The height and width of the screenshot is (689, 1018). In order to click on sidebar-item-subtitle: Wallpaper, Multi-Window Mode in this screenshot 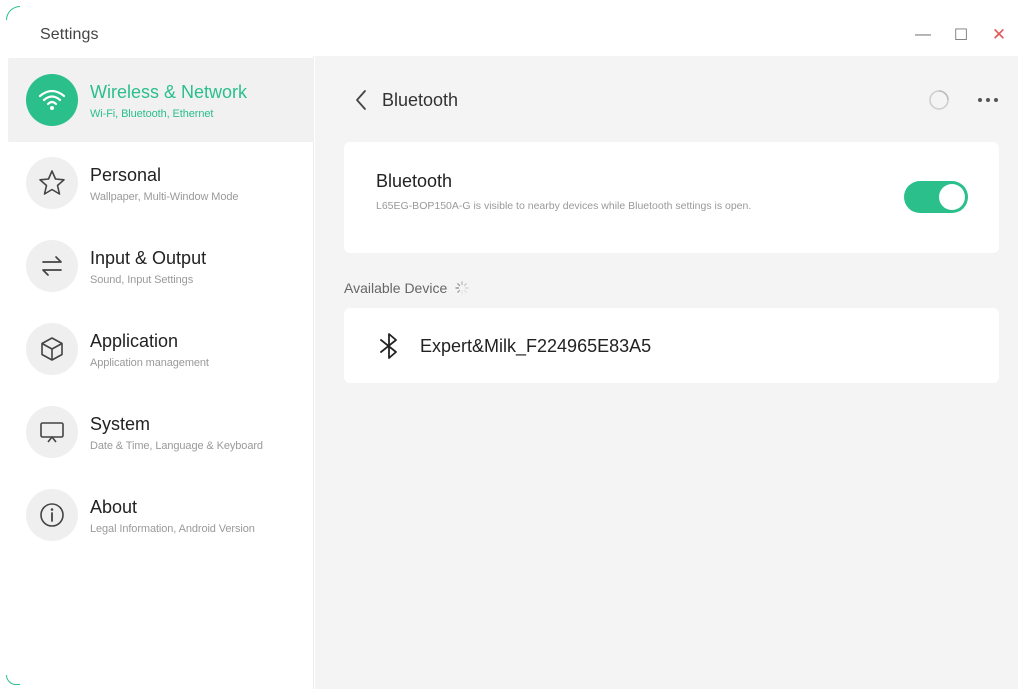, I will do `click(164, 197)`.